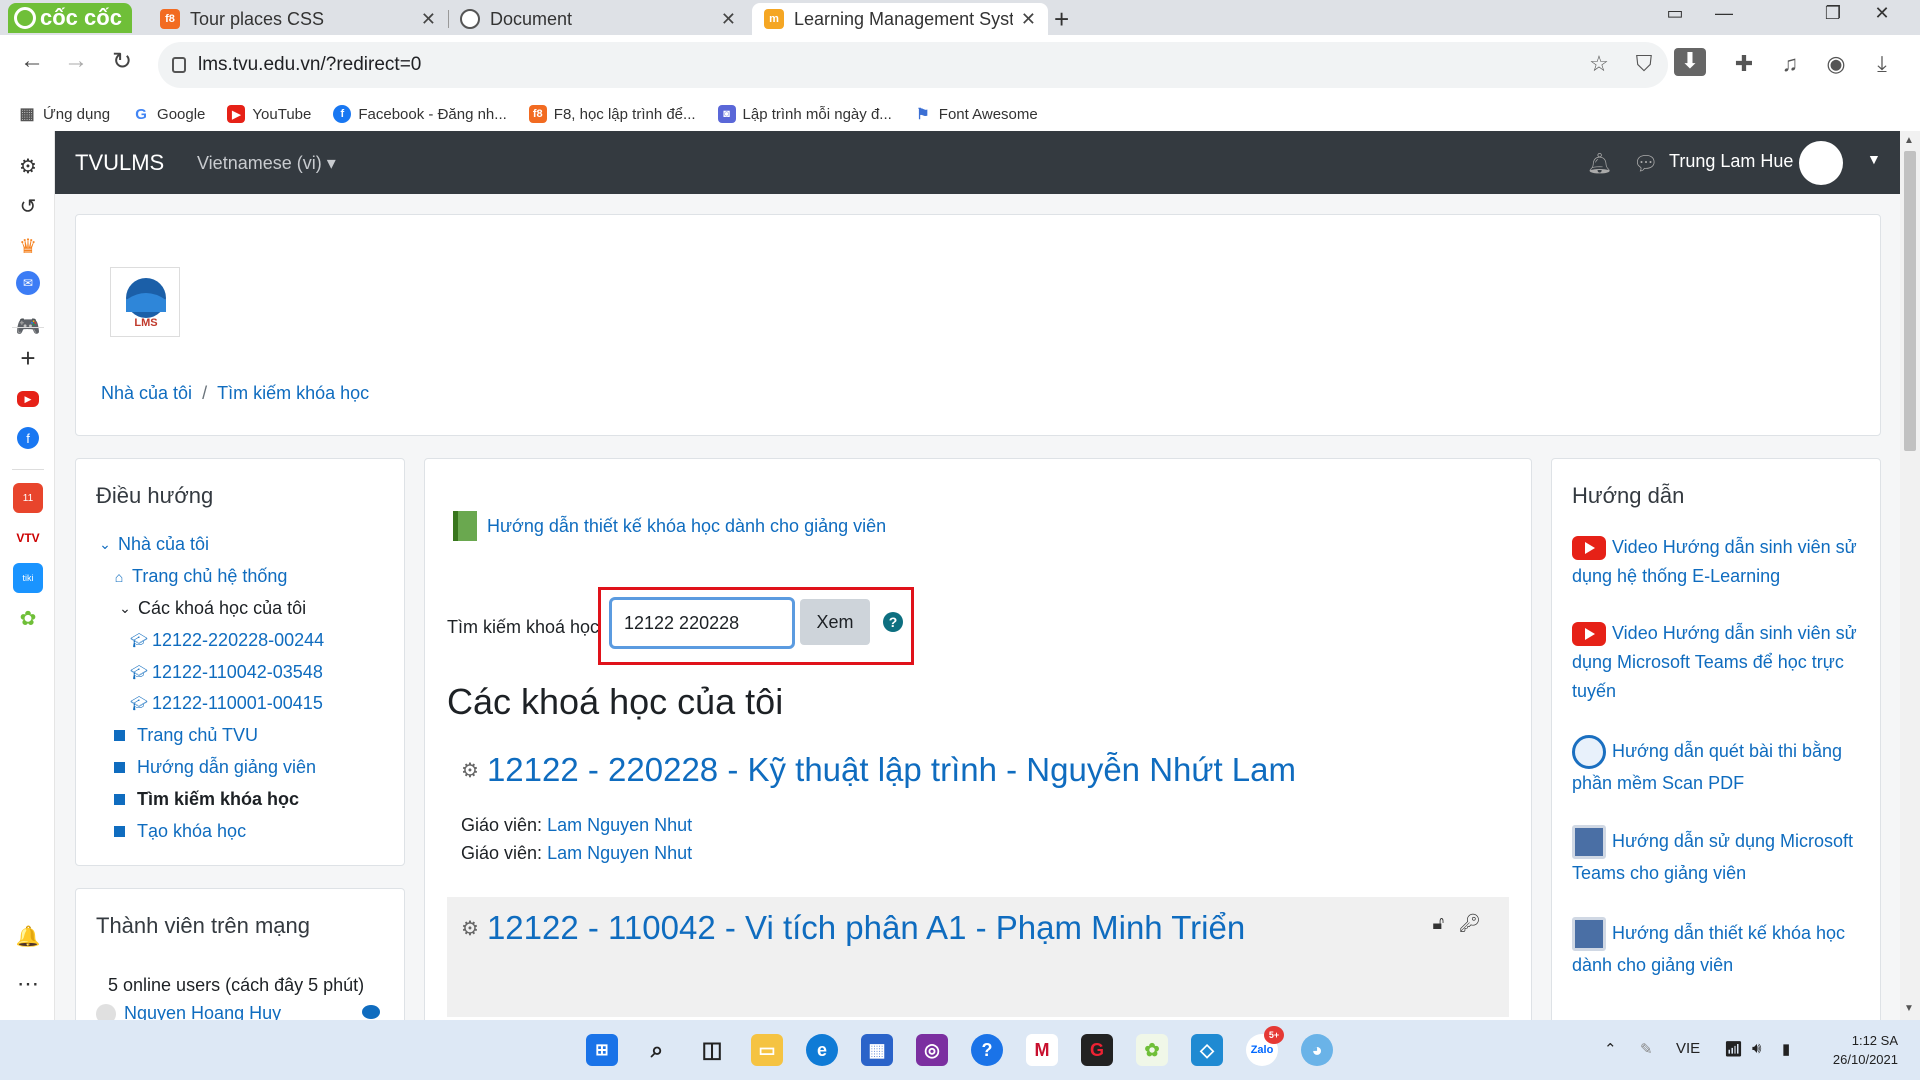  What do you see at coordinates (210, 831) in the screenshot?
I see `nav-item-create-course: Tạo khóa học` at bounding box center [210, 831].